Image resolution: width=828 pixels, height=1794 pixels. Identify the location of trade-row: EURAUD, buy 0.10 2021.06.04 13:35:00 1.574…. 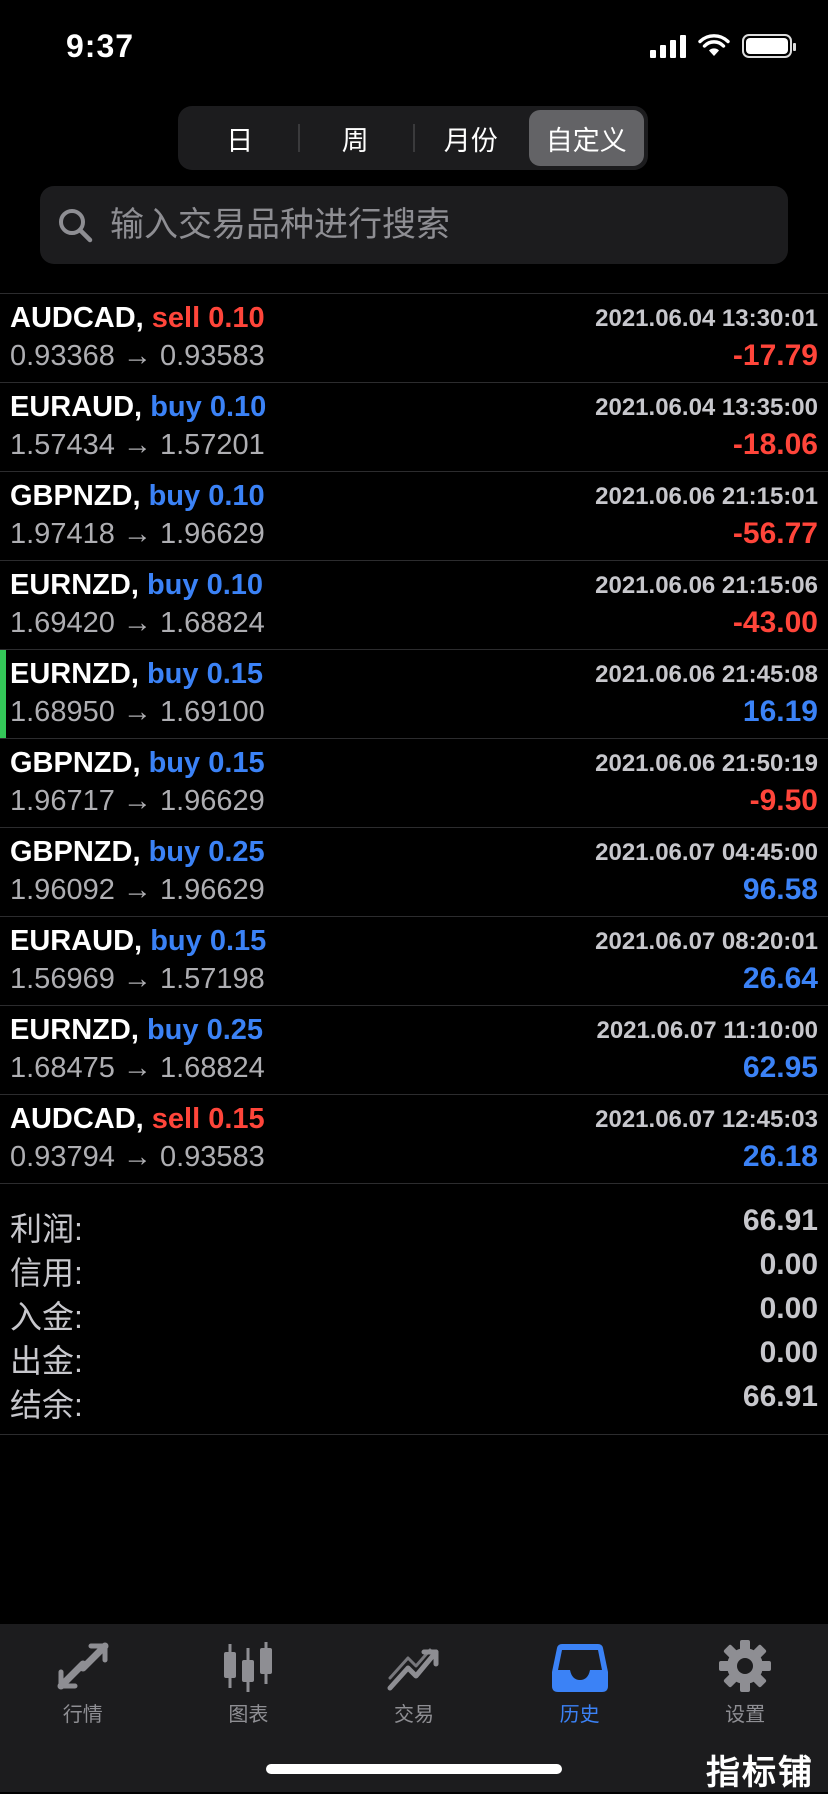
(414, 427).